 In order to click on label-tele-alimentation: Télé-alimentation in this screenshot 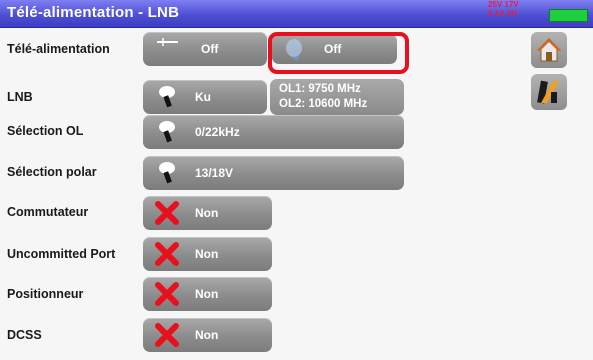, I will do `click(58, 49)`.